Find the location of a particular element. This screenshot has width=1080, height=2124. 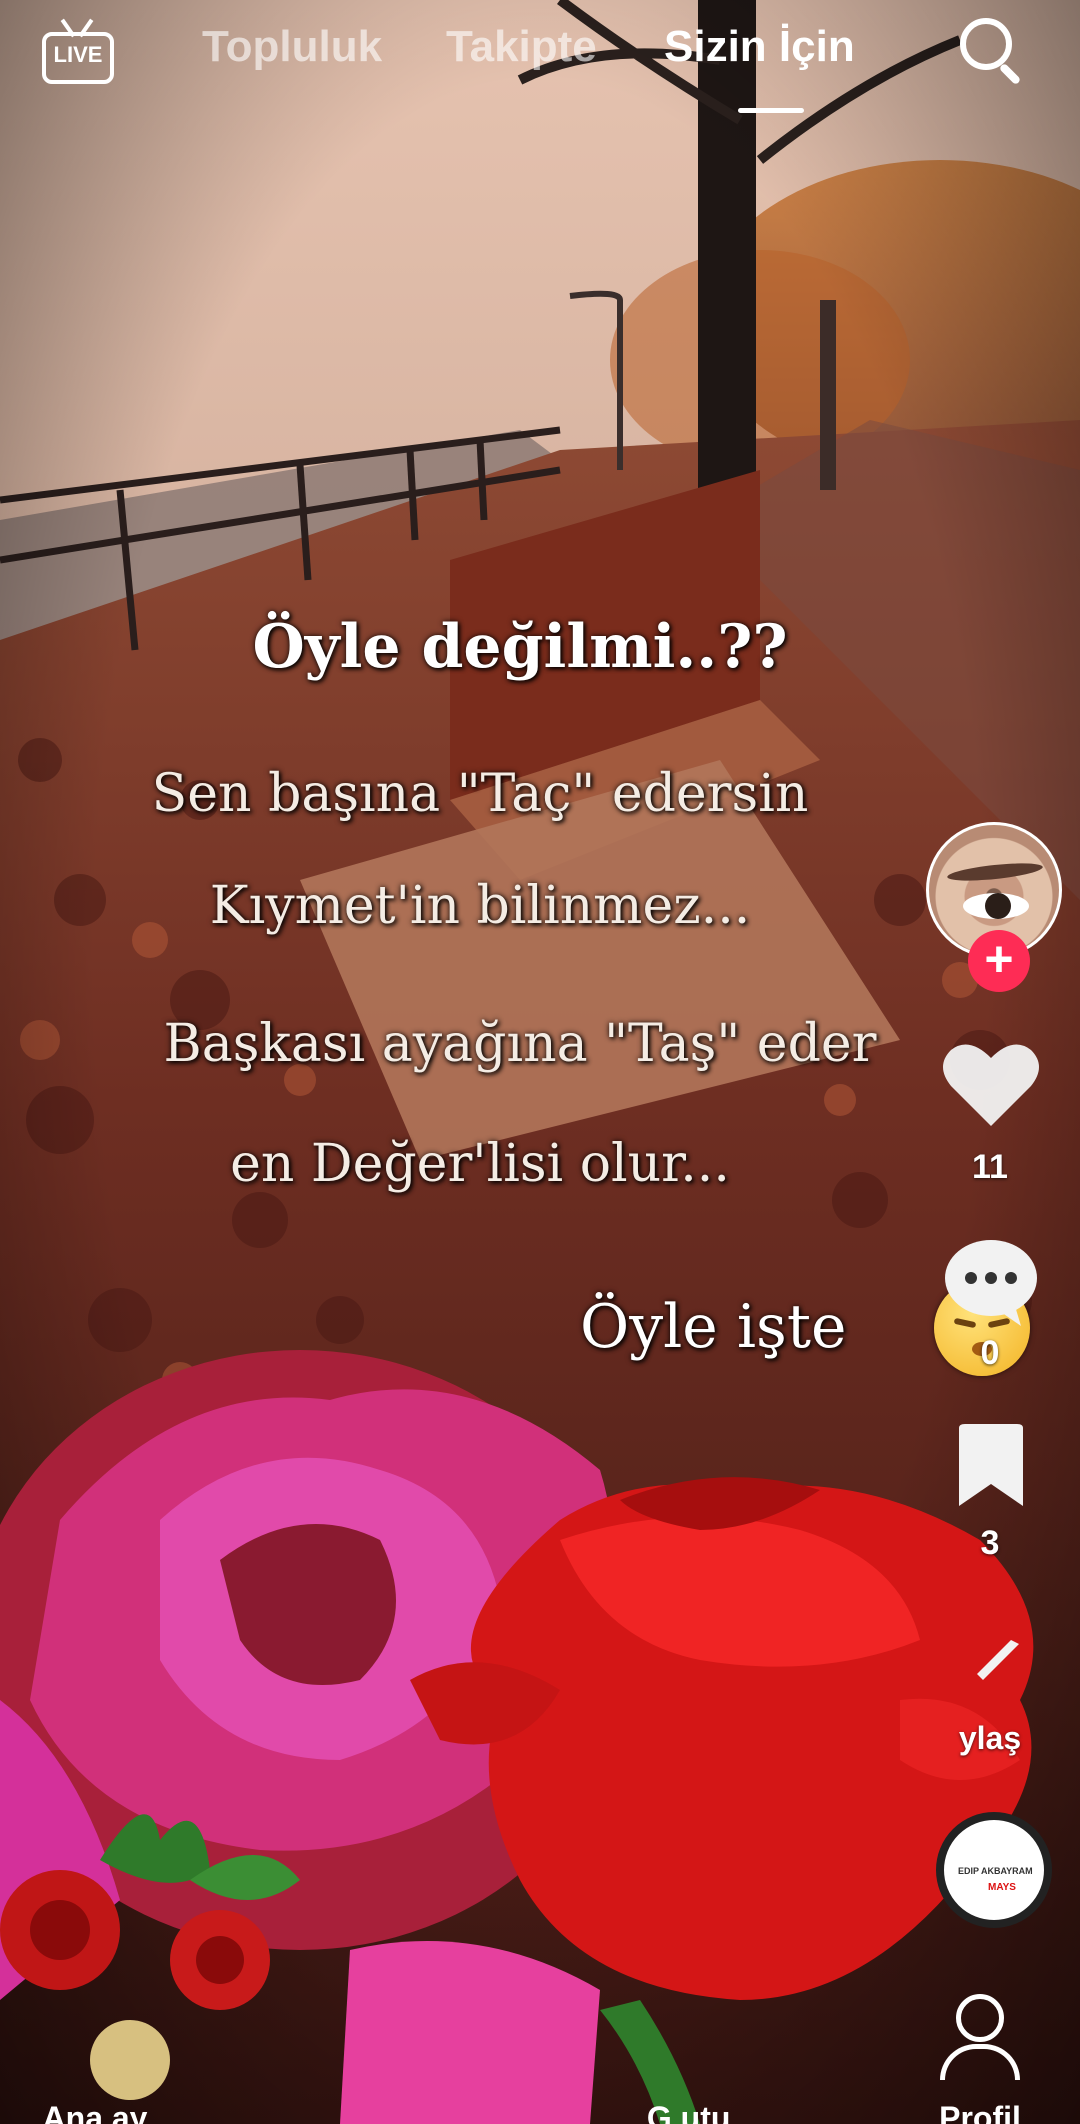

like-button is located at coordinates (991, 1085).